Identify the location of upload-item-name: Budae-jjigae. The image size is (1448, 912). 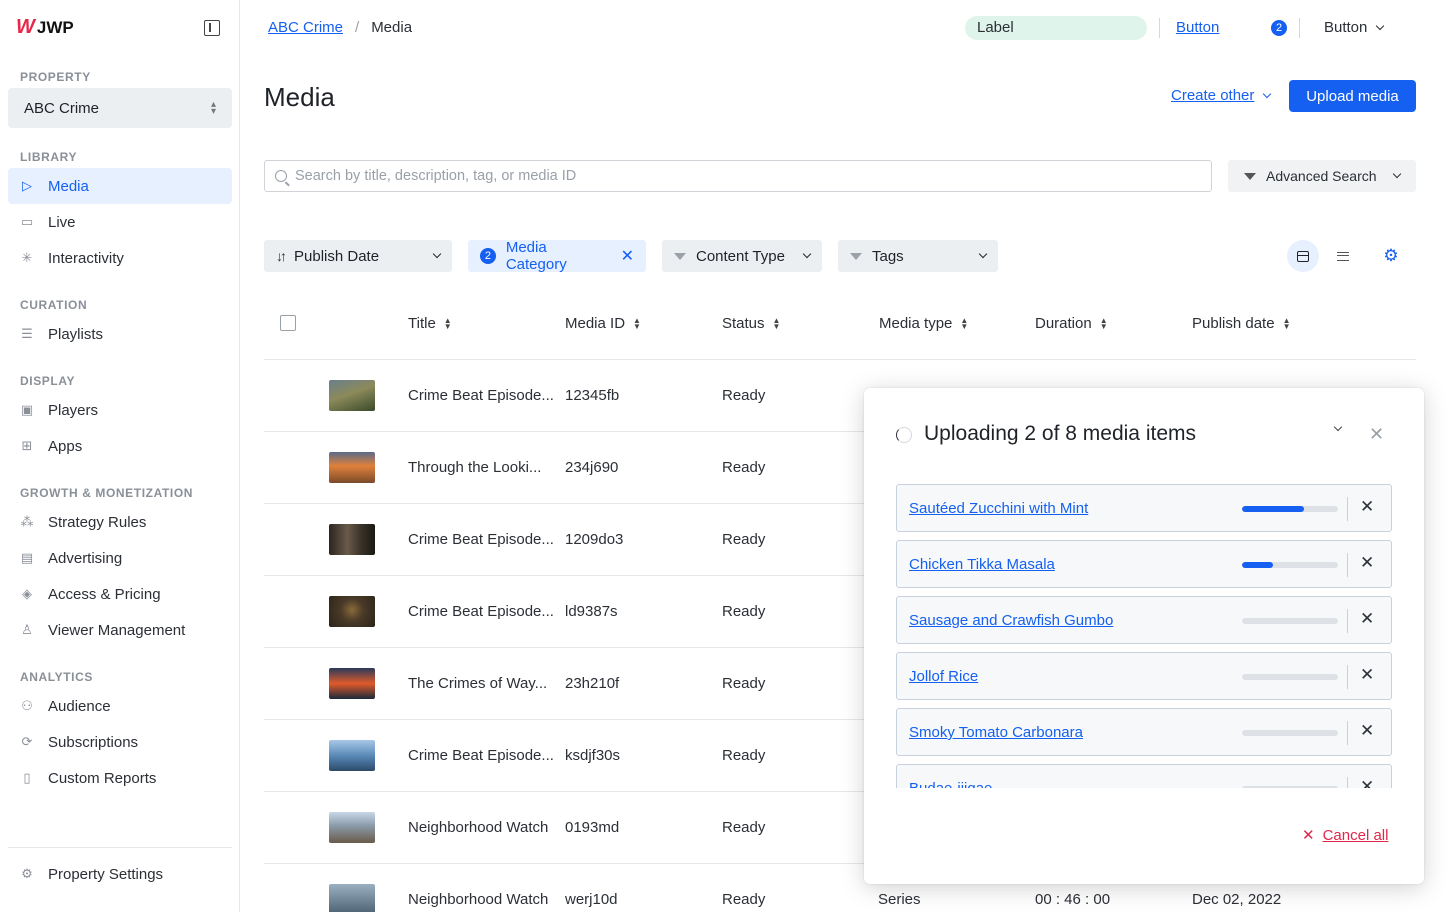
(950, 784).